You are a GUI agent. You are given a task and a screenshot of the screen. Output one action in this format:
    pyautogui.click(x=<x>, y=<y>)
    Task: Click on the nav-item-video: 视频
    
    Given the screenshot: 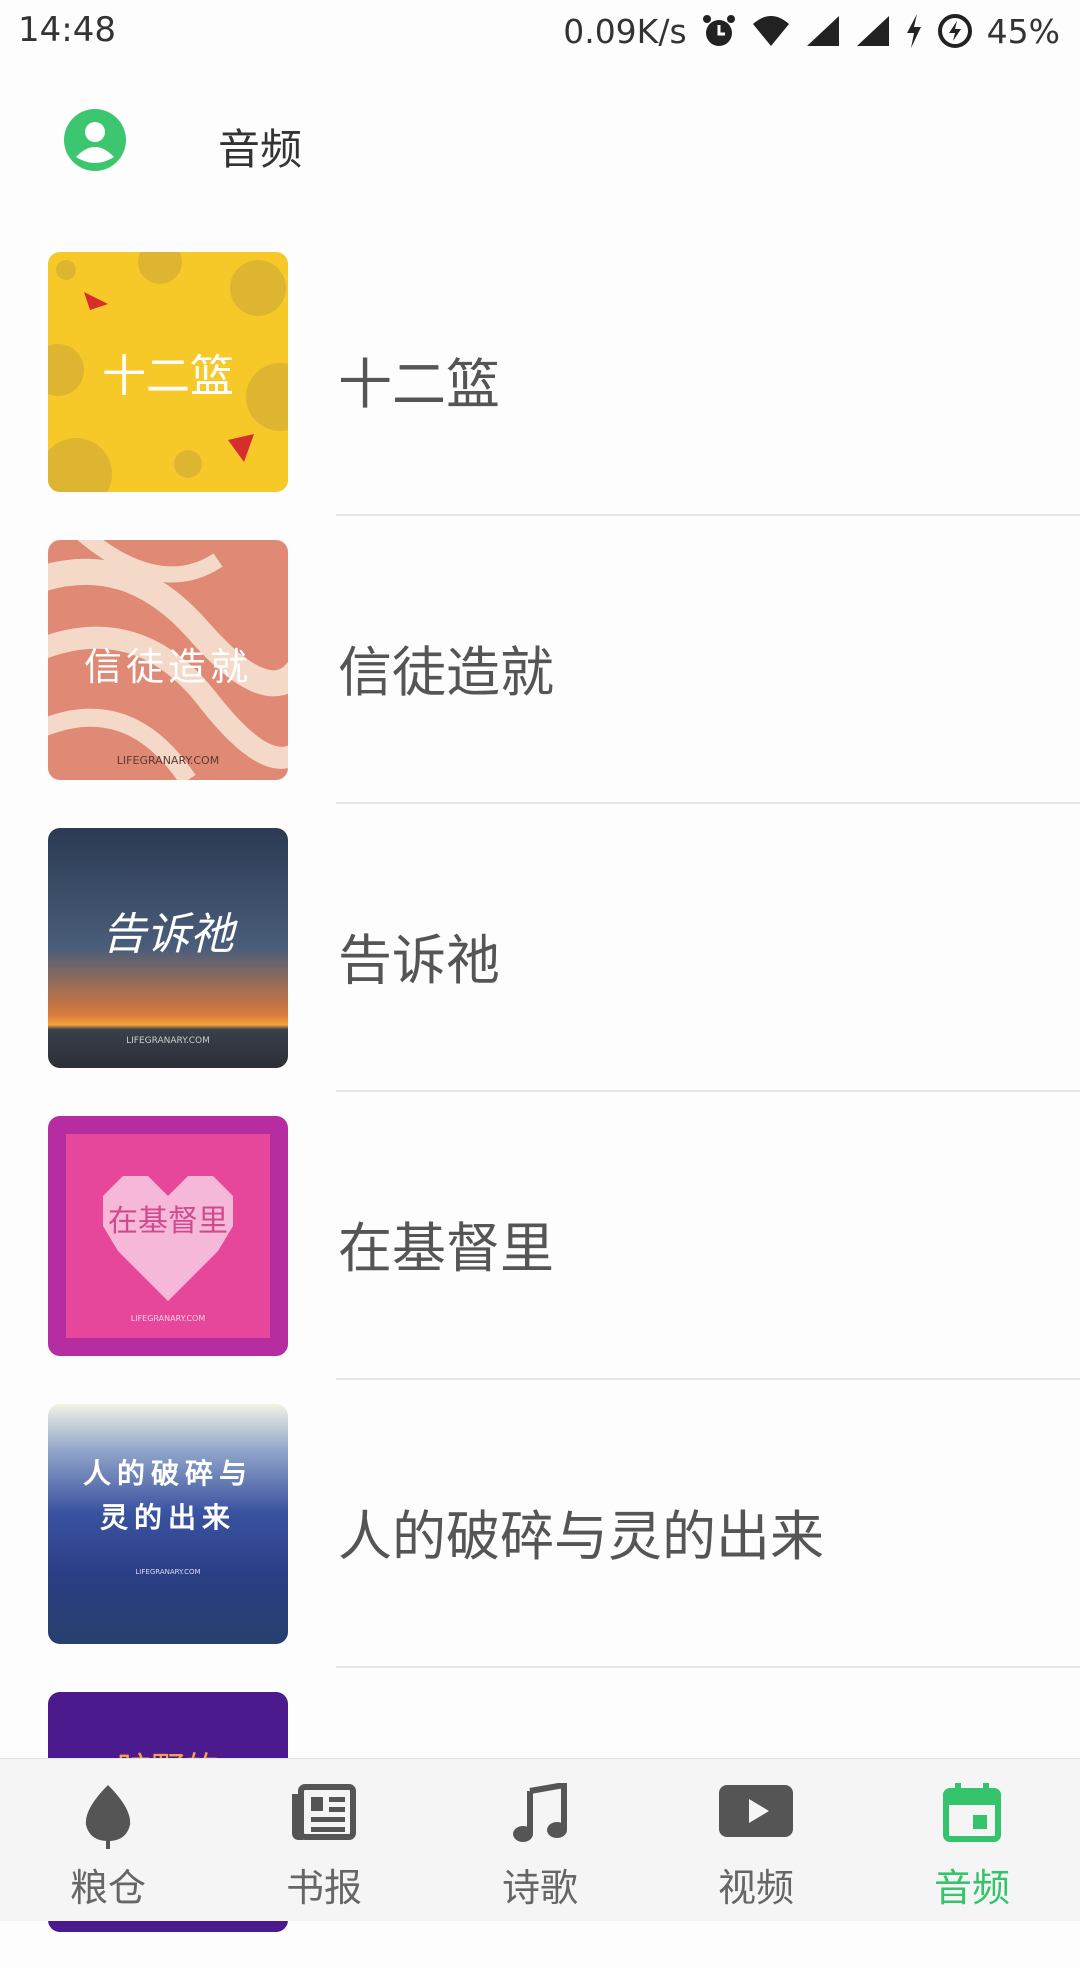 What is the action you would take?
    pyautogui.click(x=756, y=1840)
    